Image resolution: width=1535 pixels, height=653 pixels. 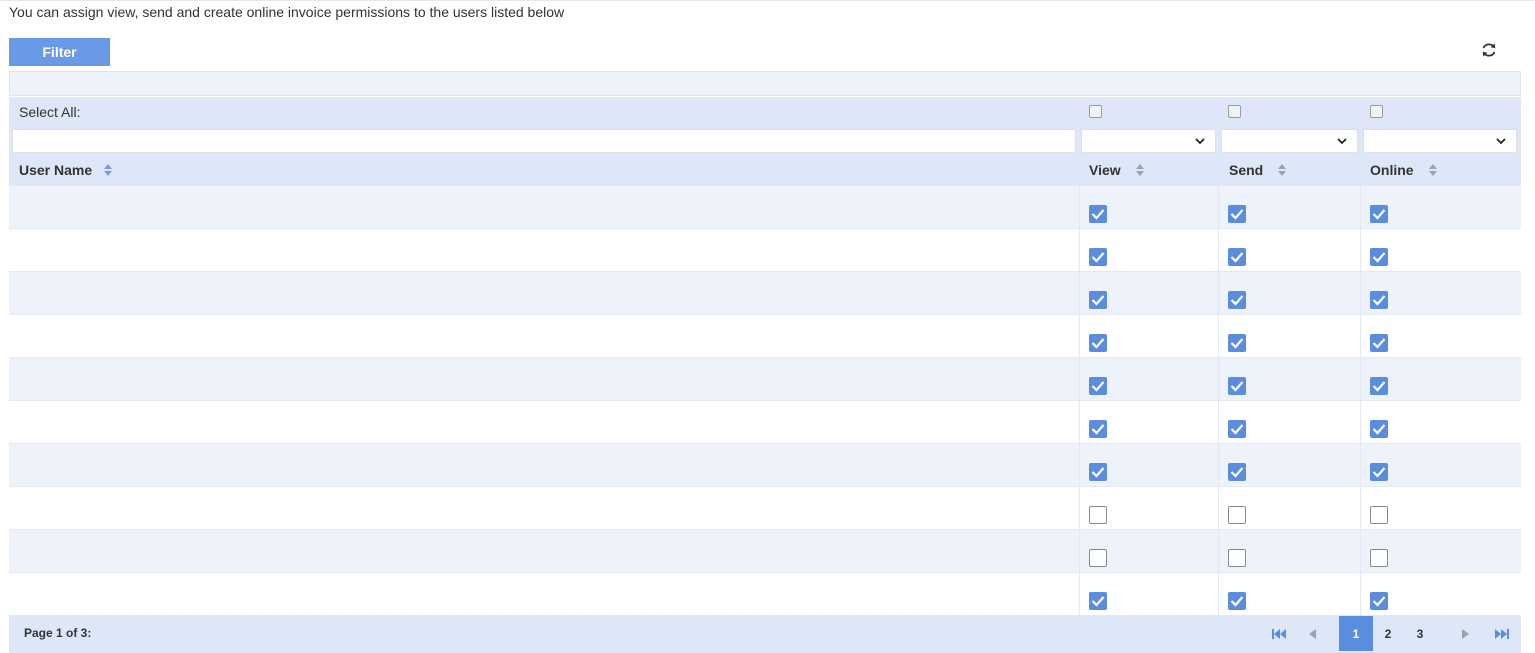 I want to click on next-page-icon, so click(x=1466, y=633).